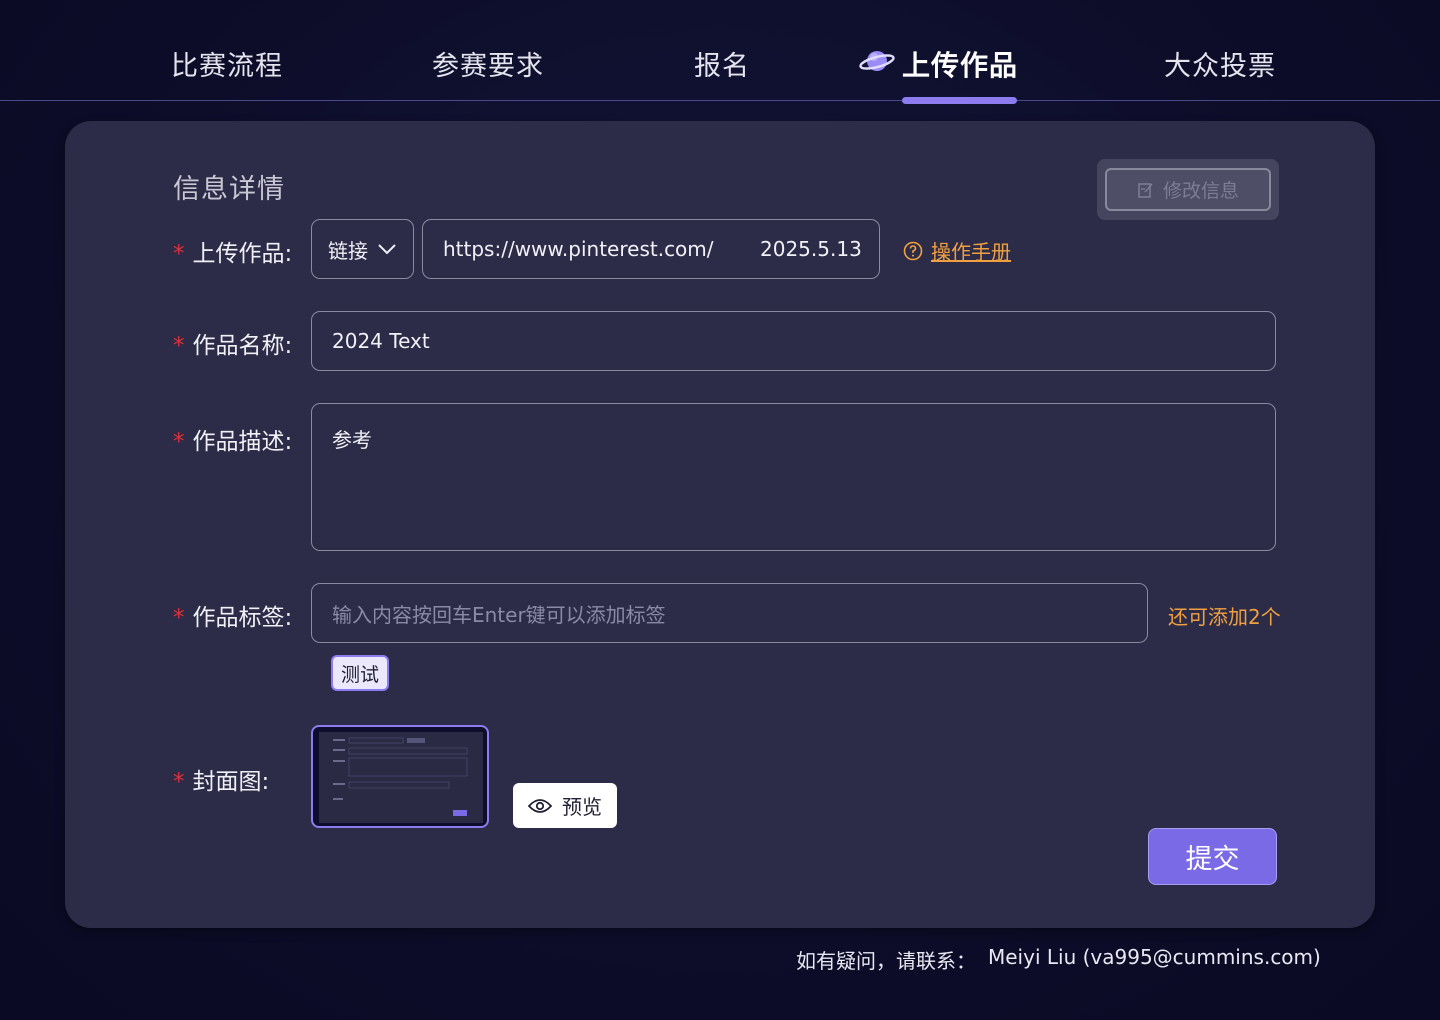 This screenshot has width=1440, height=1020. Describe the element at coordinates (231, 782) in the screenshot. I see `cover-label: 封面图:` at that location.